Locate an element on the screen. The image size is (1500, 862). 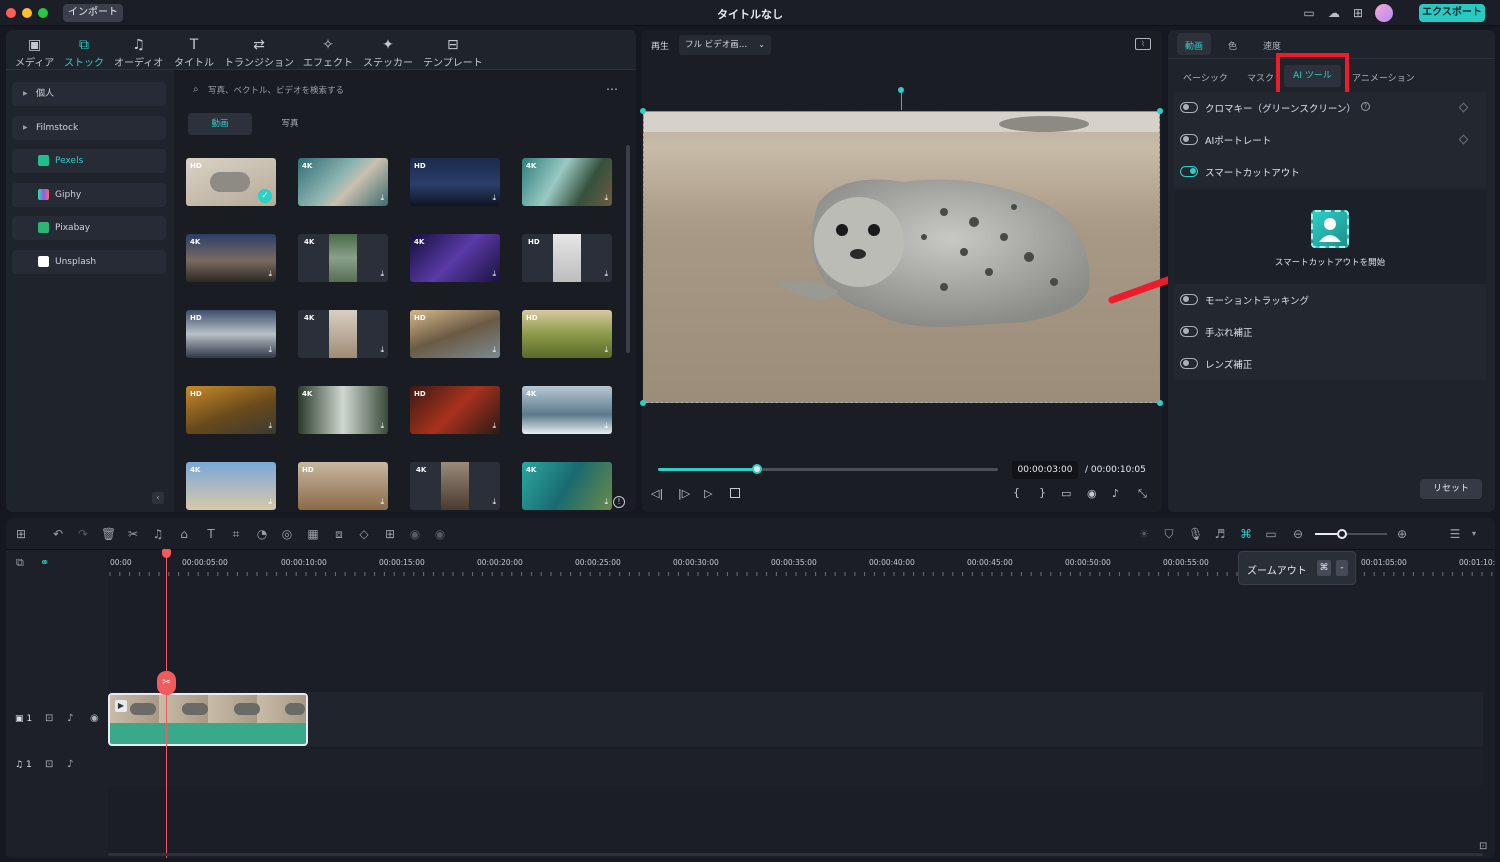
chevron-down-icon: ▾ is located at coordinates (1474, 533).